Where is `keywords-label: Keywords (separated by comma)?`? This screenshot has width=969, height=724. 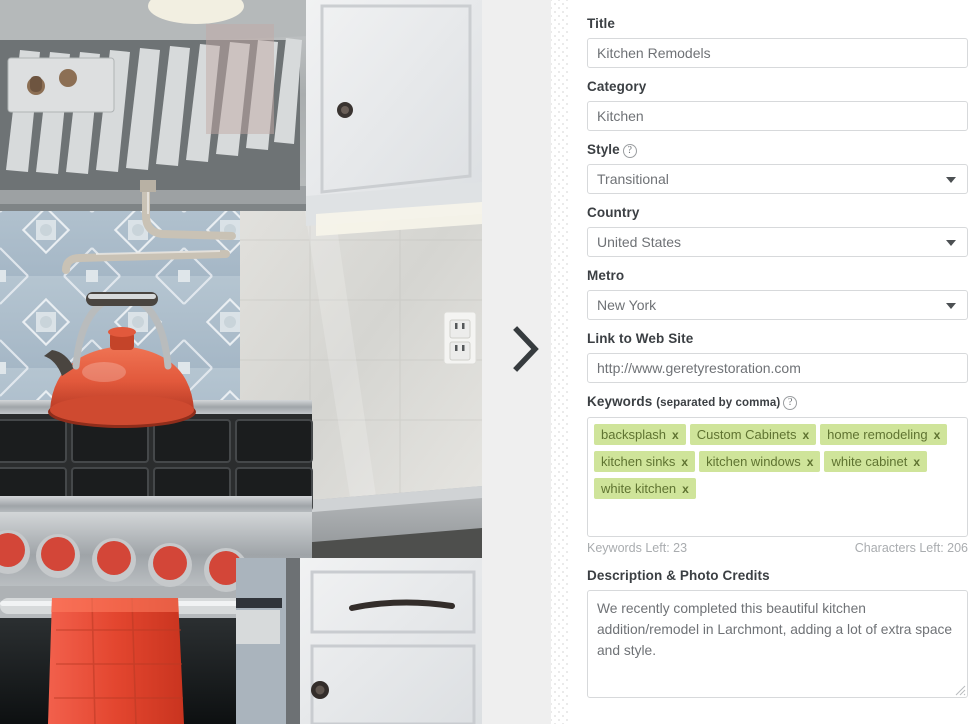
keywords-label: Keywords (separated by comma)? is located at coordinates (778, 402).